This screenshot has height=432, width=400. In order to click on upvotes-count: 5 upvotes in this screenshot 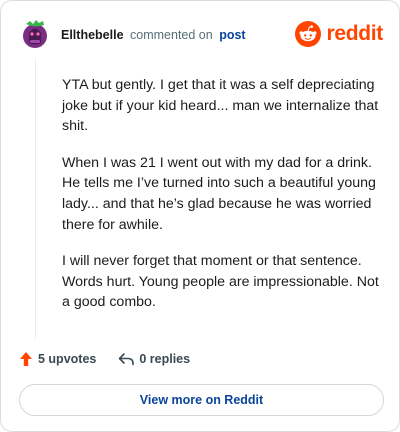, I will do `click(57, 359)`.